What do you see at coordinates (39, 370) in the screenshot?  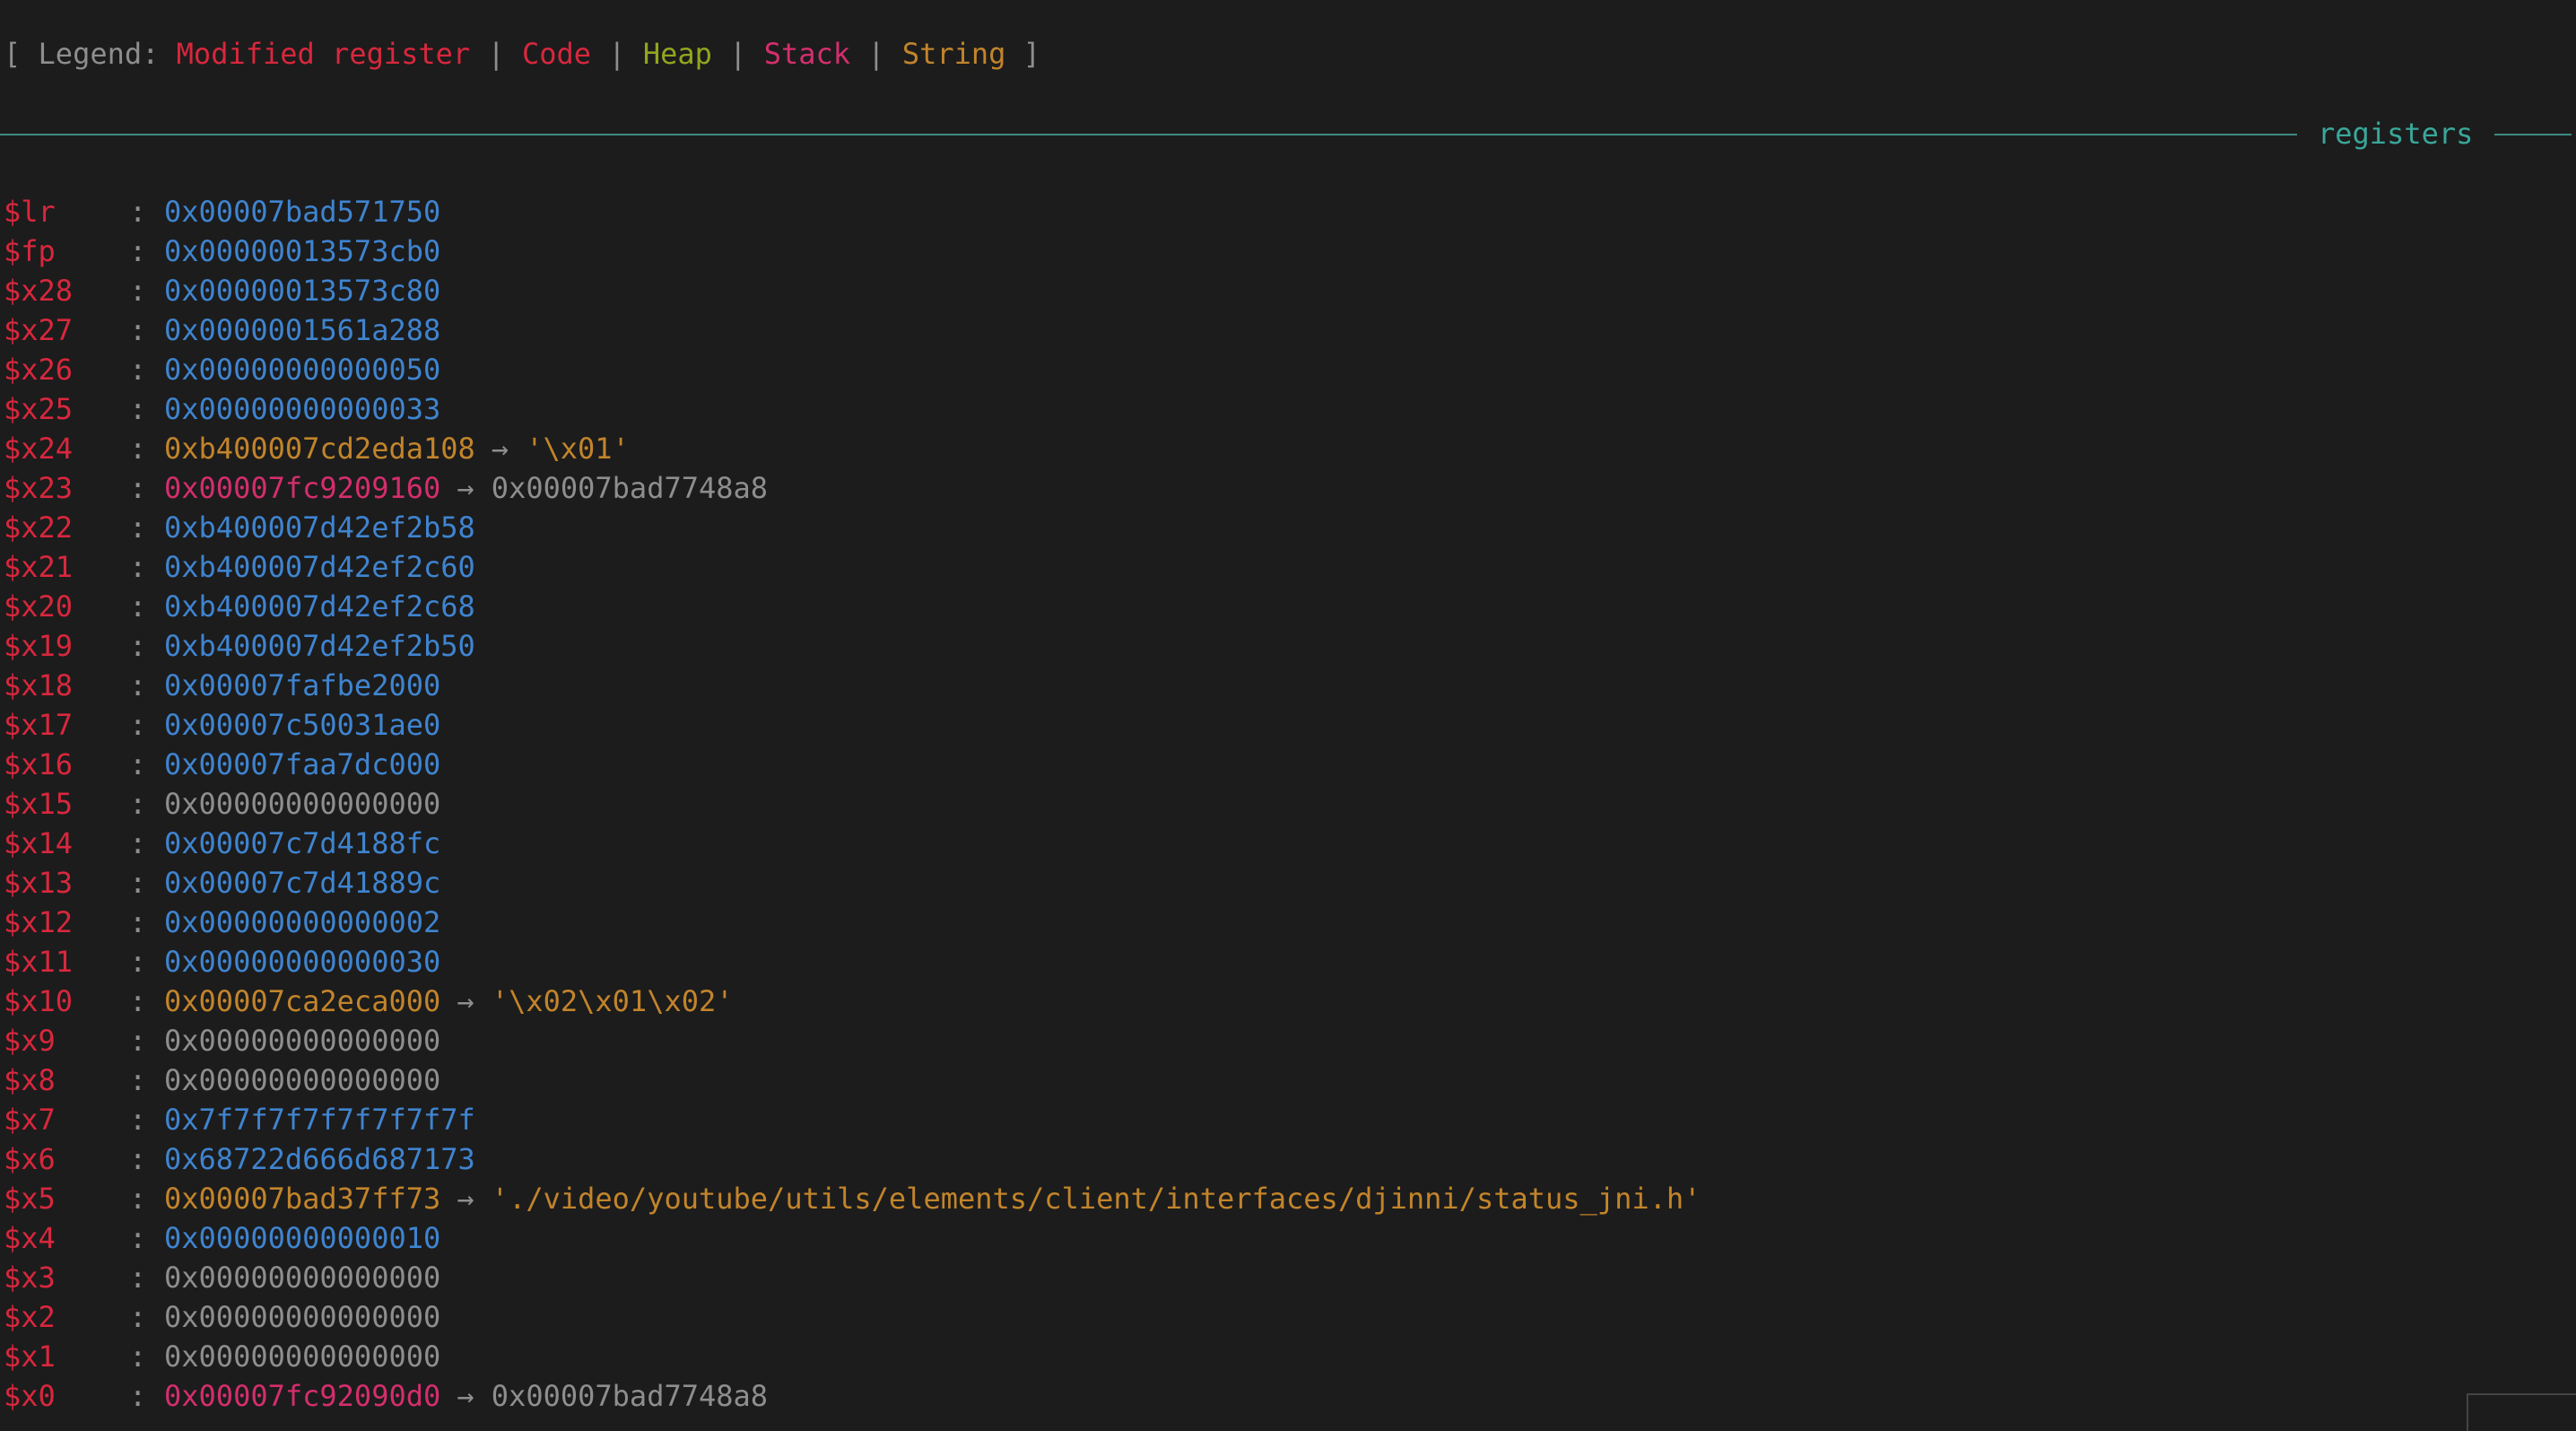 I see `register-name: $x26` at bounding box center [39, 370].